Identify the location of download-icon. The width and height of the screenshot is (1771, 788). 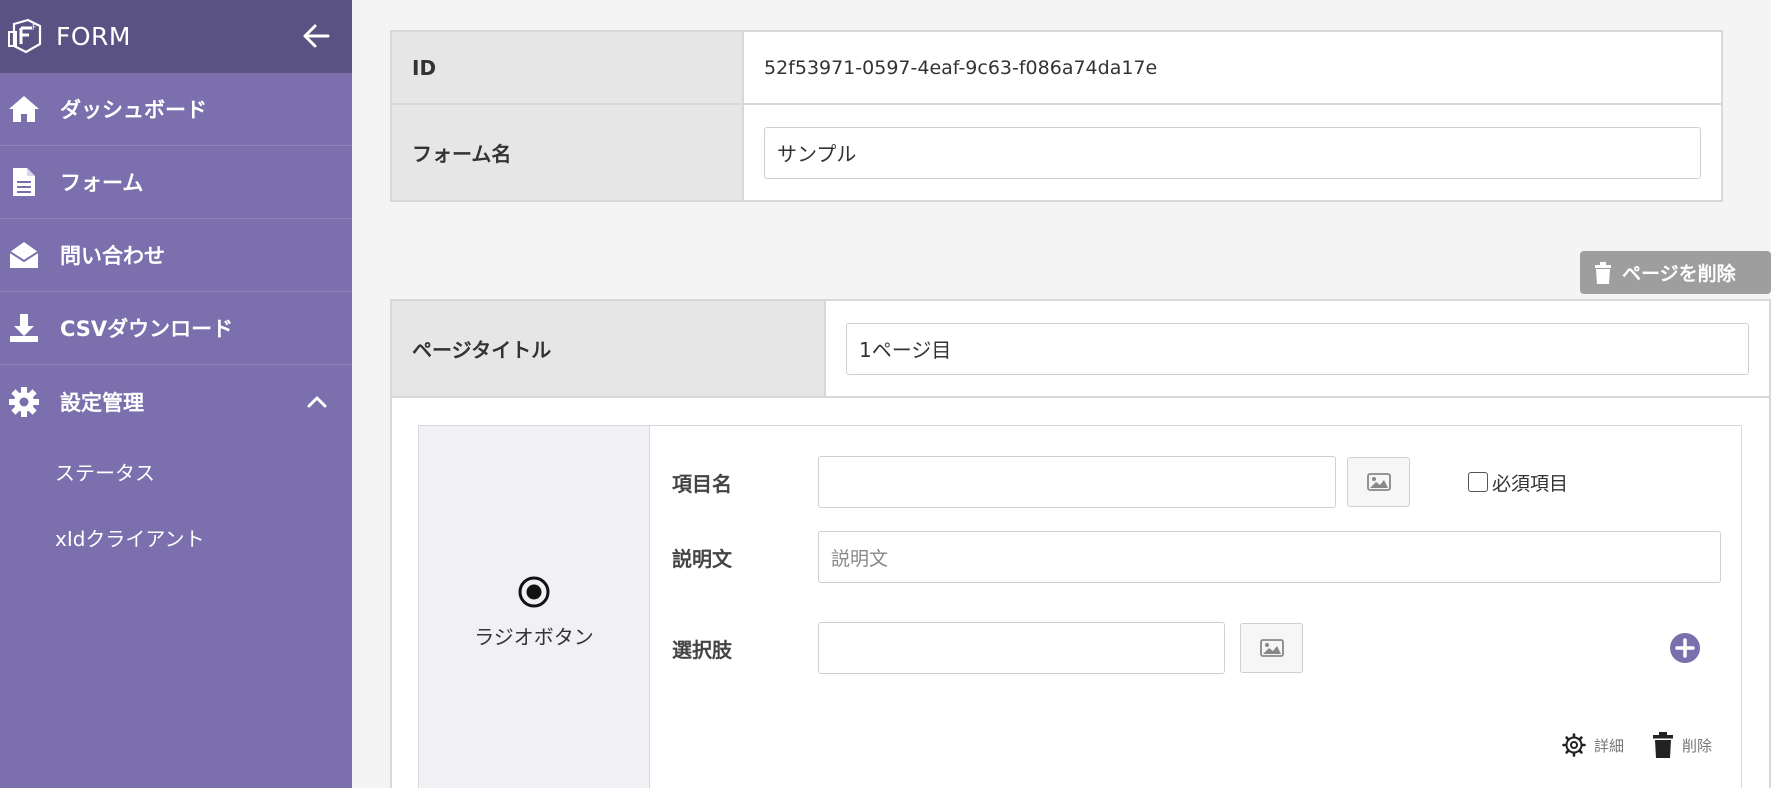
(24, 328).